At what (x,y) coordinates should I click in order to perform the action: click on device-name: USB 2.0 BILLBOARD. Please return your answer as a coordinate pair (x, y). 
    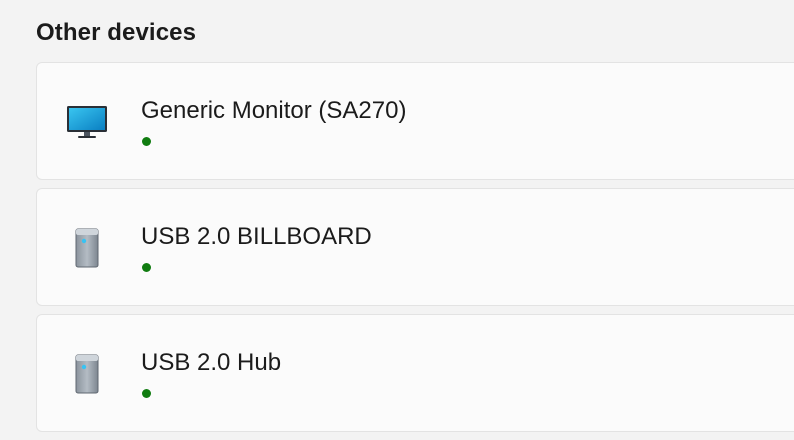
    Looking at the image, I should click on (256, 236).